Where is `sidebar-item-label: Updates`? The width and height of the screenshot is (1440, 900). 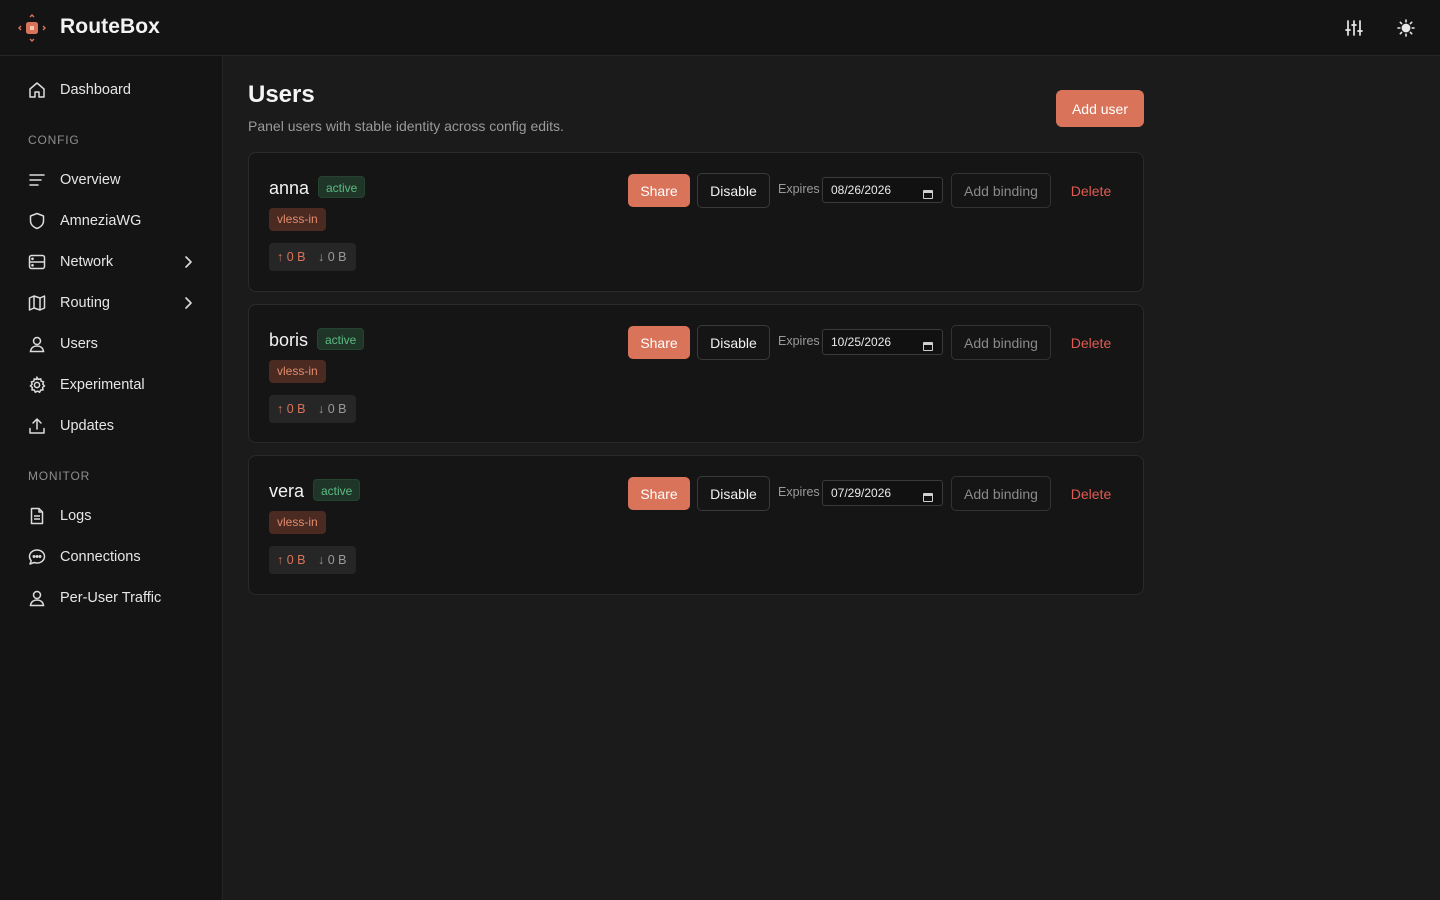 sidebar-item-label: Updates is located at coordinates (87, 426).